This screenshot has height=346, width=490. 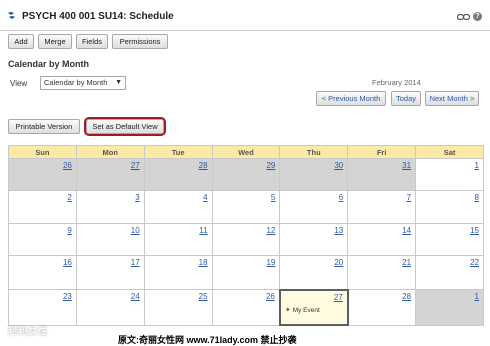 I want to click on day-number-link: 31, so click(x=406, y=165).